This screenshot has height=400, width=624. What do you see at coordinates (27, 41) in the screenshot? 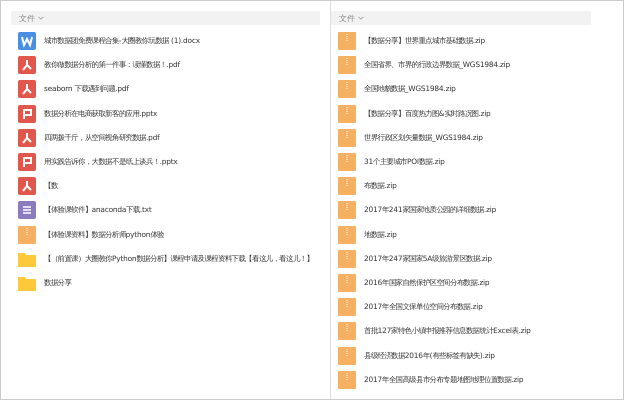
I see `word-document-icon` at bounding box center [27, 41].